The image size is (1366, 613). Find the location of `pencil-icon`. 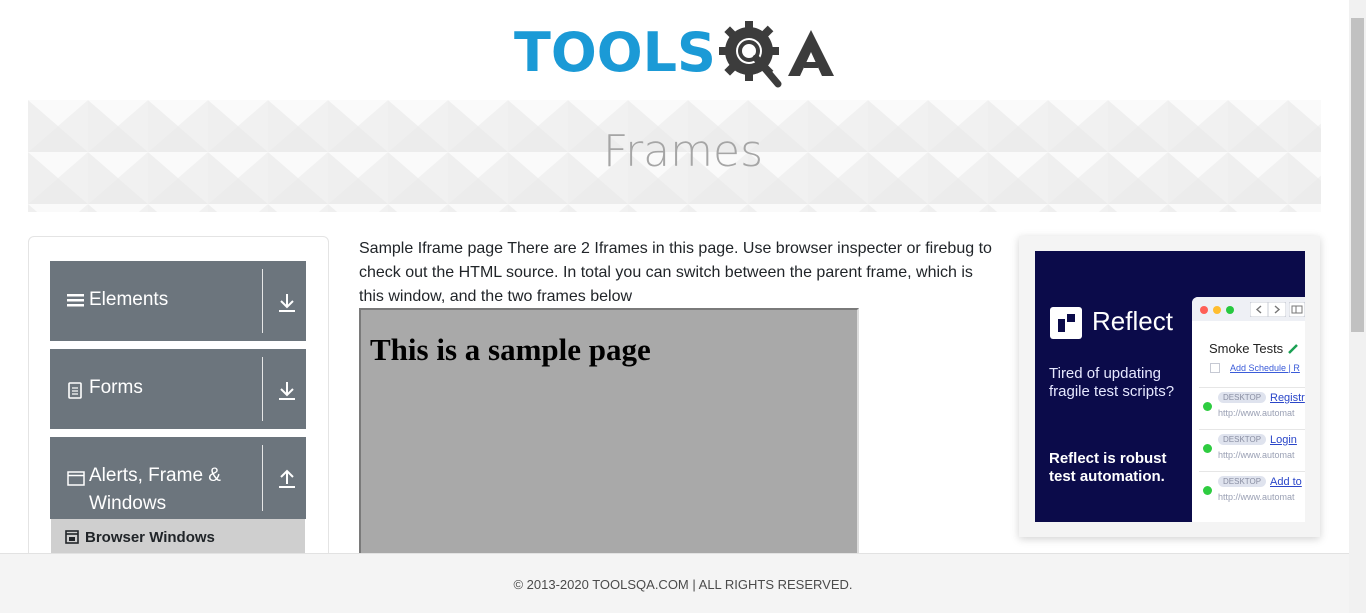

pencil-icon is located at coordinates (1293, 349).